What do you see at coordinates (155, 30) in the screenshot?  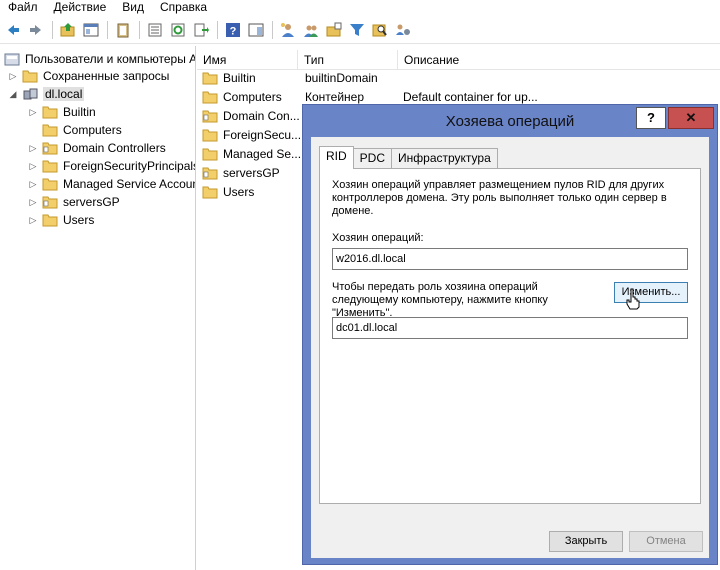 I see `properties-icon` at bounding box center [155, 30].